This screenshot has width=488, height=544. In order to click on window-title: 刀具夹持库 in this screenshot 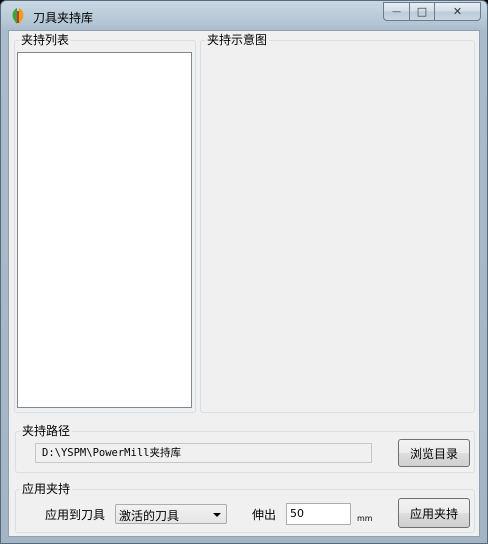, I will do `click(63, 18)`.